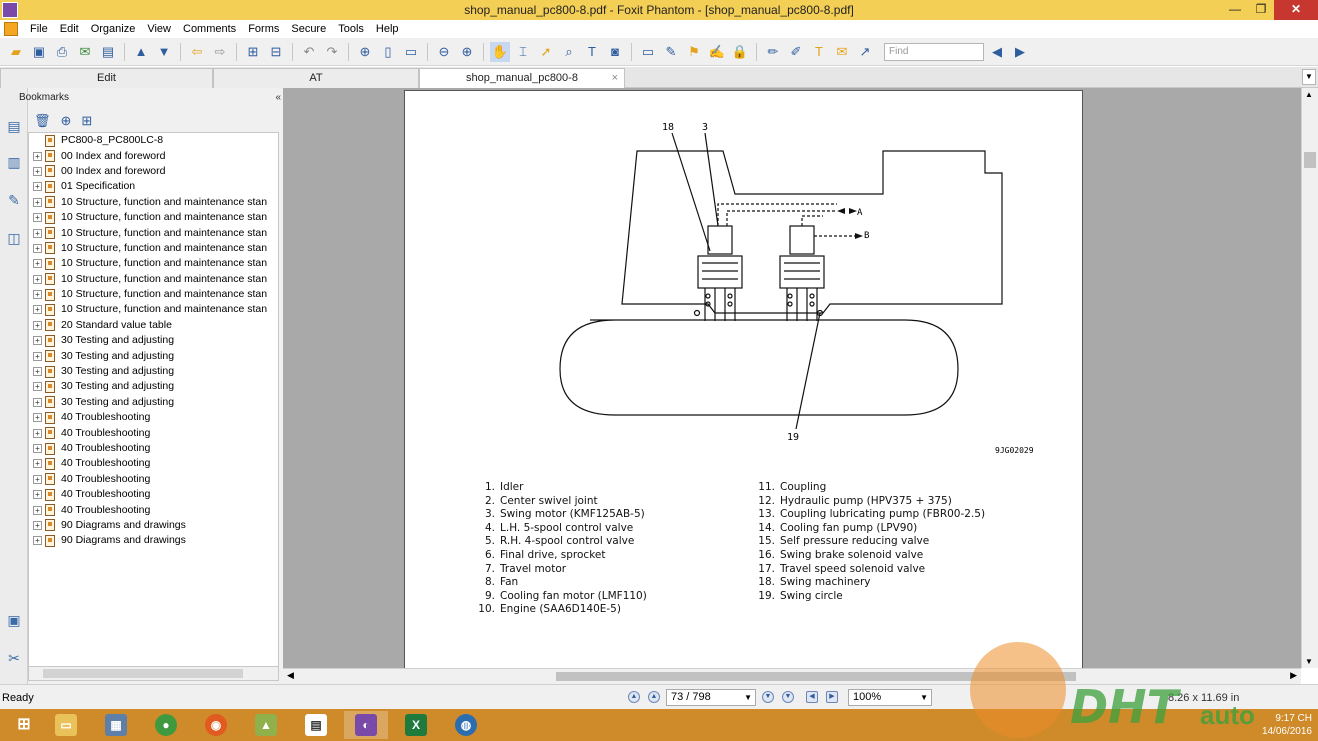 The width and height of the screenshot is (1318, 741). What do you see at coordinates (796, 52) in the screenshot?
I see `highlight-icon: ✐` at bounding box center [796, 52].